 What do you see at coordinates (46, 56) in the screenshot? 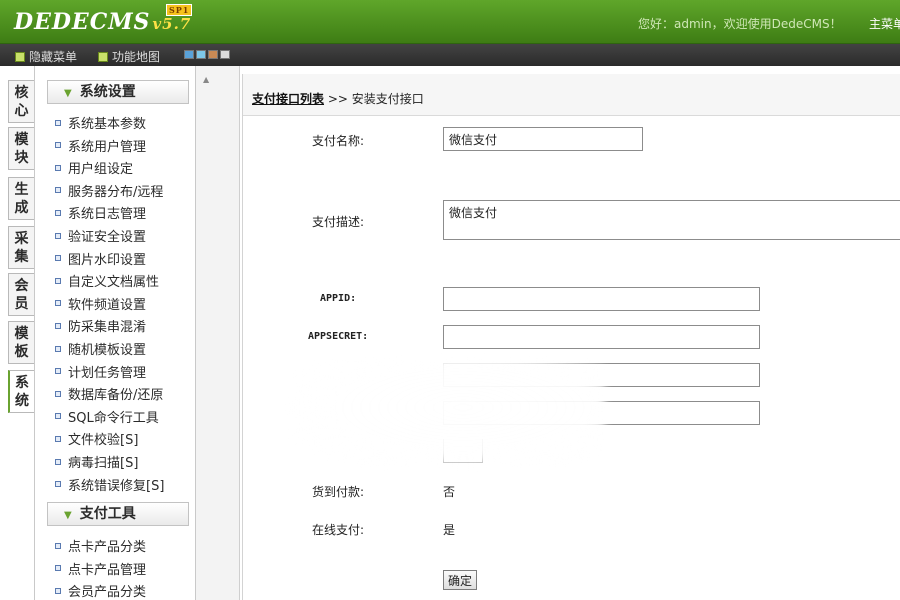
I see `hide-menu-button: 隐藏菜单` at bounding box center [46, 56].